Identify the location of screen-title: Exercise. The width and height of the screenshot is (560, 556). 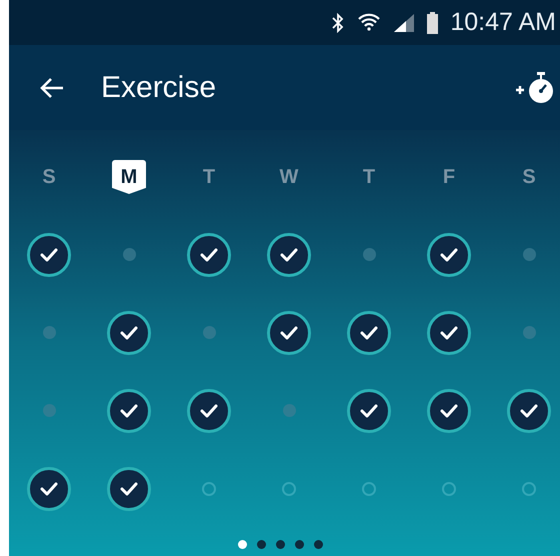
(158, 88).